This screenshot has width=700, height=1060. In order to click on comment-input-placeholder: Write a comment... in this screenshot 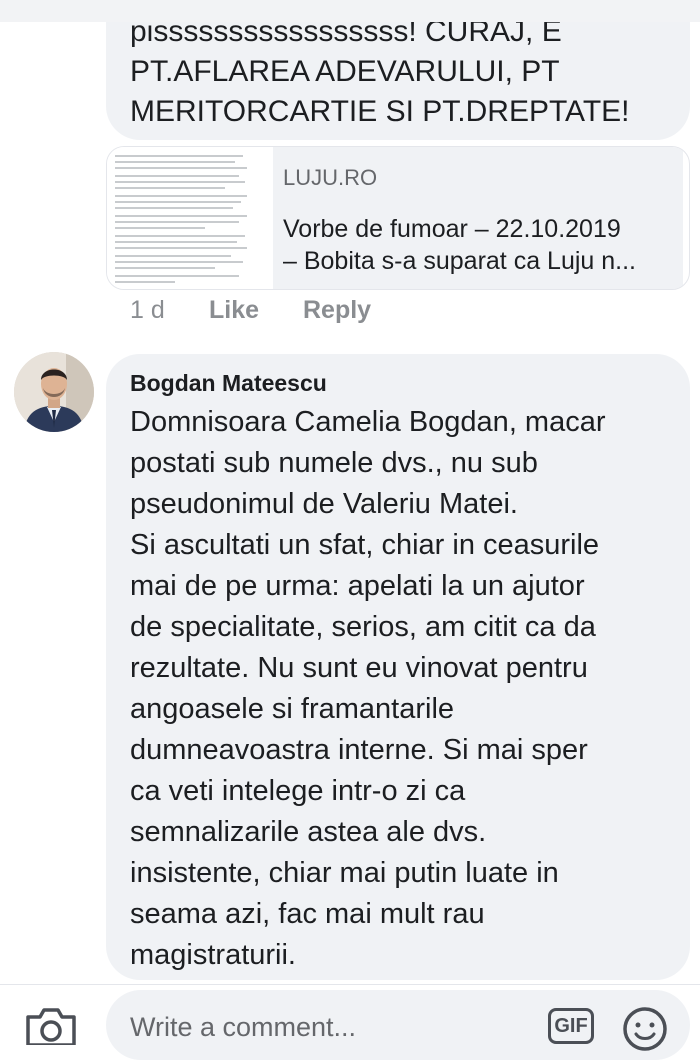, I will do `click(243, 1027)`.